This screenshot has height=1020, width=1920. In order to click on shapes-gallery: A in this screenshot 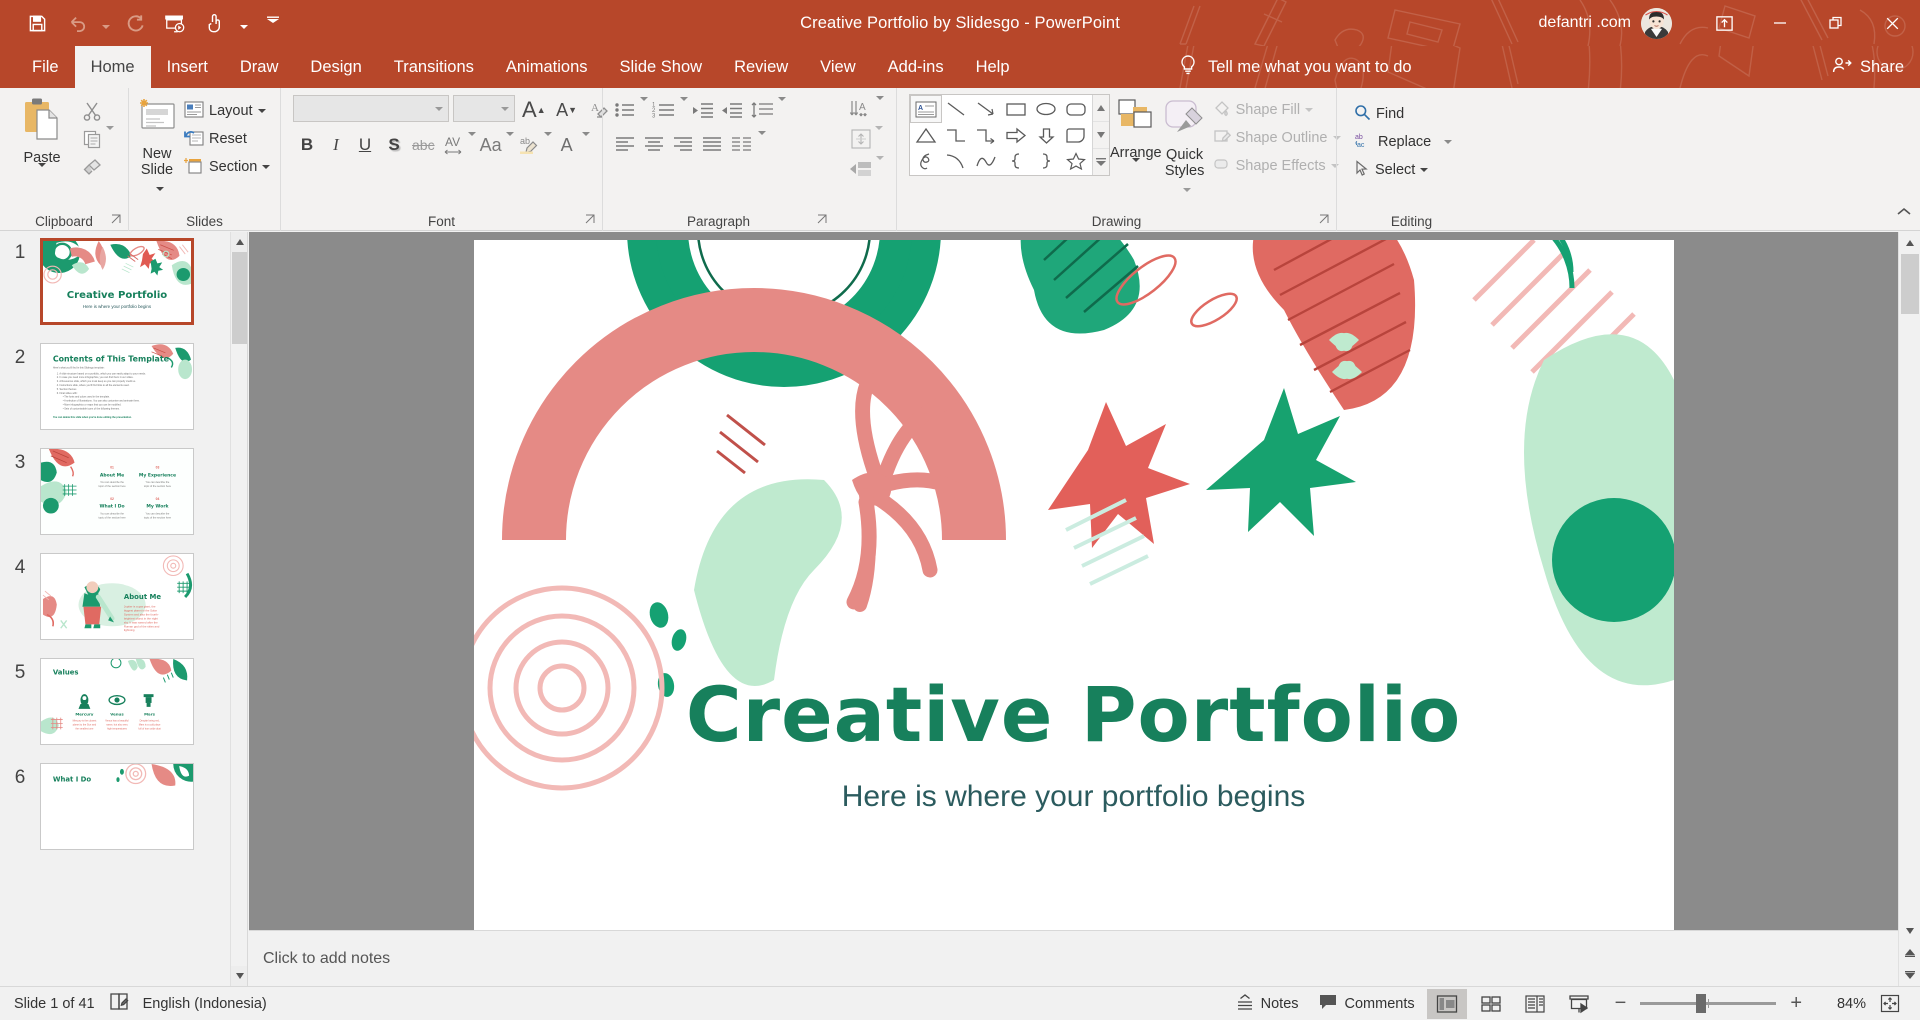, I will do `click(1009, 135)`.